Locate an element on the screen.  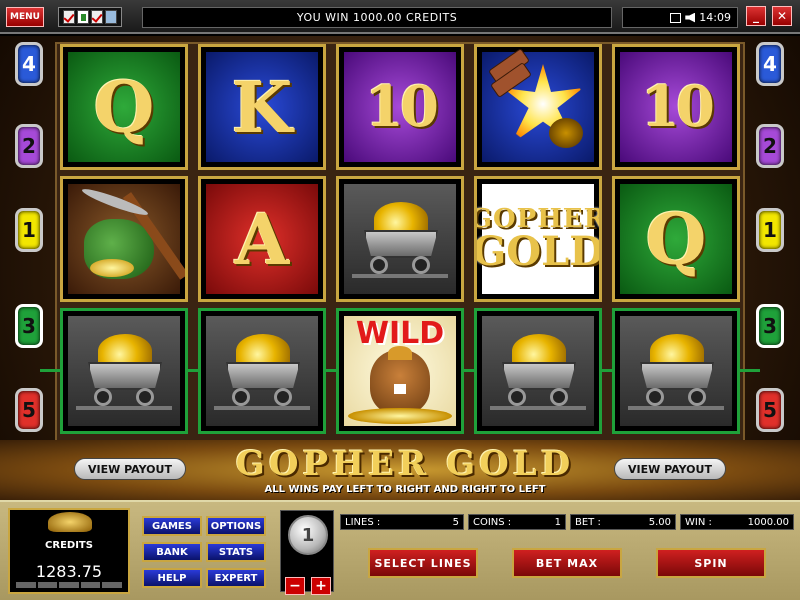
top-bar: MENU YOU WIN 1000.00 CREDITS 14:09 _ ✕ is located at coordinates (400, 17).